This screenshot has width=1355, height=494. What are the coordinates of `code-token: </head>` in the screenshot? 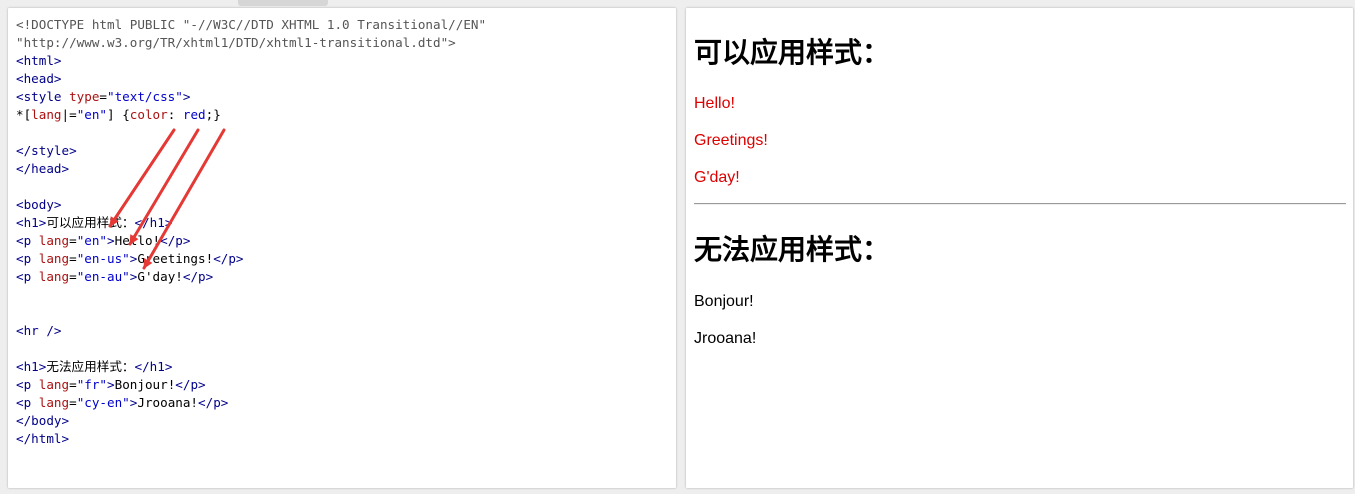 It's located at (43, 168).